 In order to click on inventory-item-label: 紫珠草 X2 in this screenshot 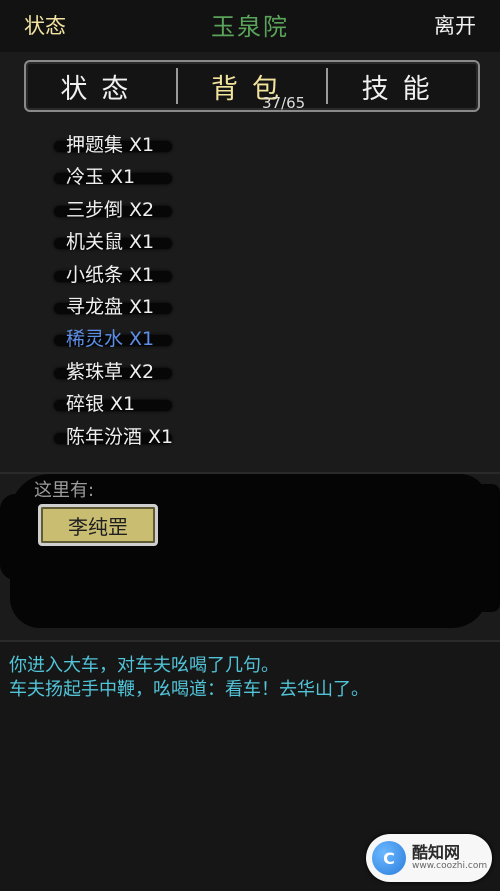, I will do `click(110, 371)`.